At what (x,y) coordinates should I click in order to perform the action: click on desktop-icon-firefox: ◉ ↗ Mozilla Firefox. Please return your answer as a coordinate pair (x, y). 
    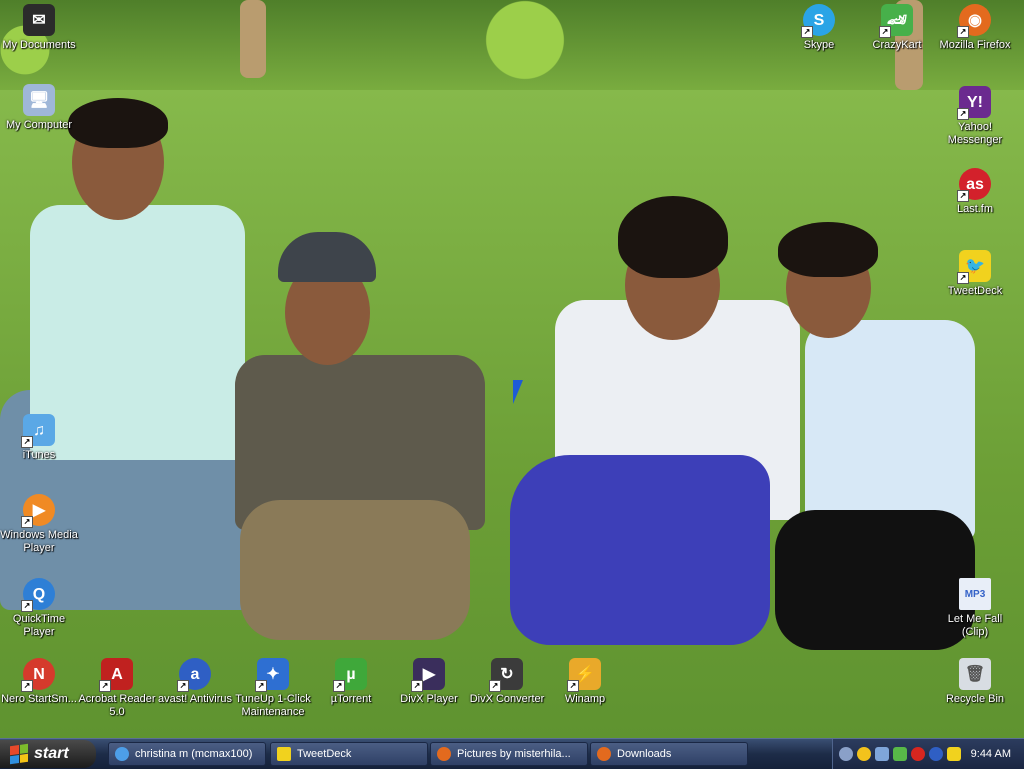
    Looking at the image, I should click on (975, 28).